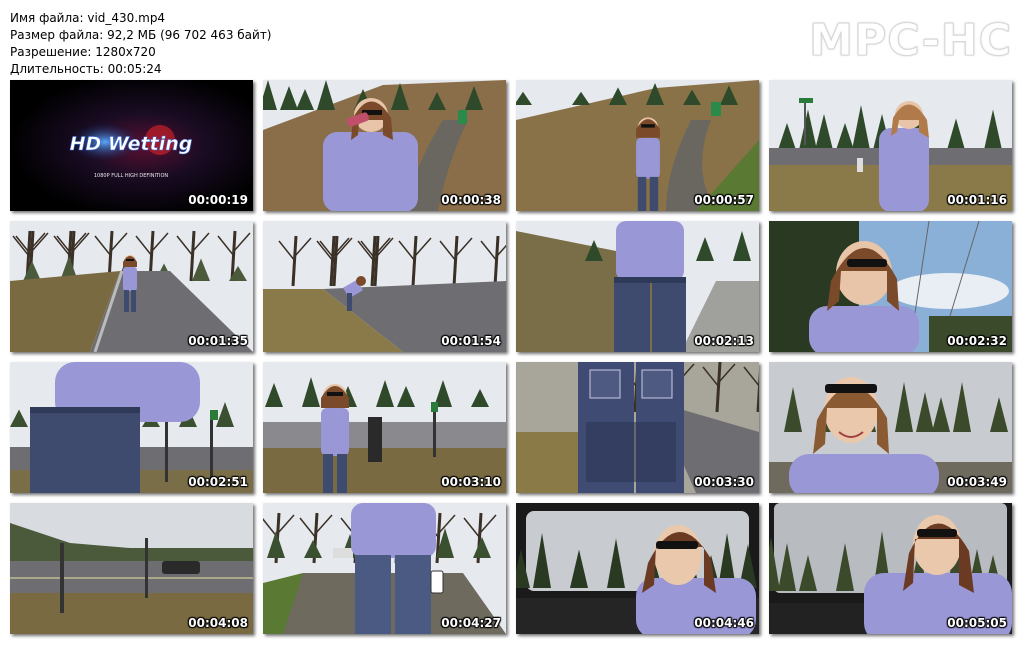 The height and width of the screenshot is (646, 1024). What do you see at coordinates (218, 341) in the screenshot?
I see `thumbnail-timestamp: 00:01:35` at bounding box center [218, 341].